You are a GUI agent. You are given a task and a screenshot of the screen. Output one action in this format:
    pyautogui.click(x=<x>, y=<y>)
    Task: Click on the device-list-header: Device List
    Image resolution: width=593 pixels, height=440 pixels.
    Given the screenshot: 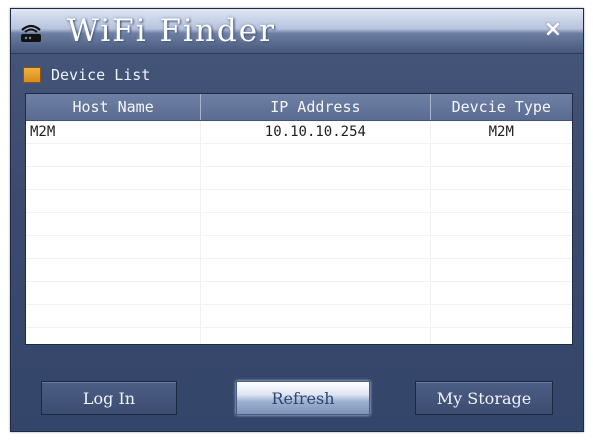 What is the action you would take?
    pyautogui.click(x=86, y=75)
    